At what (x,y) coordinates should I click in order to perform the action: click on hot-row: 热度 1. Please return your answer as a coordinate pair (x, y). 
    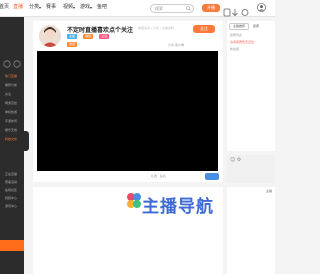
    Looking at the image, I should click on (73, 44).